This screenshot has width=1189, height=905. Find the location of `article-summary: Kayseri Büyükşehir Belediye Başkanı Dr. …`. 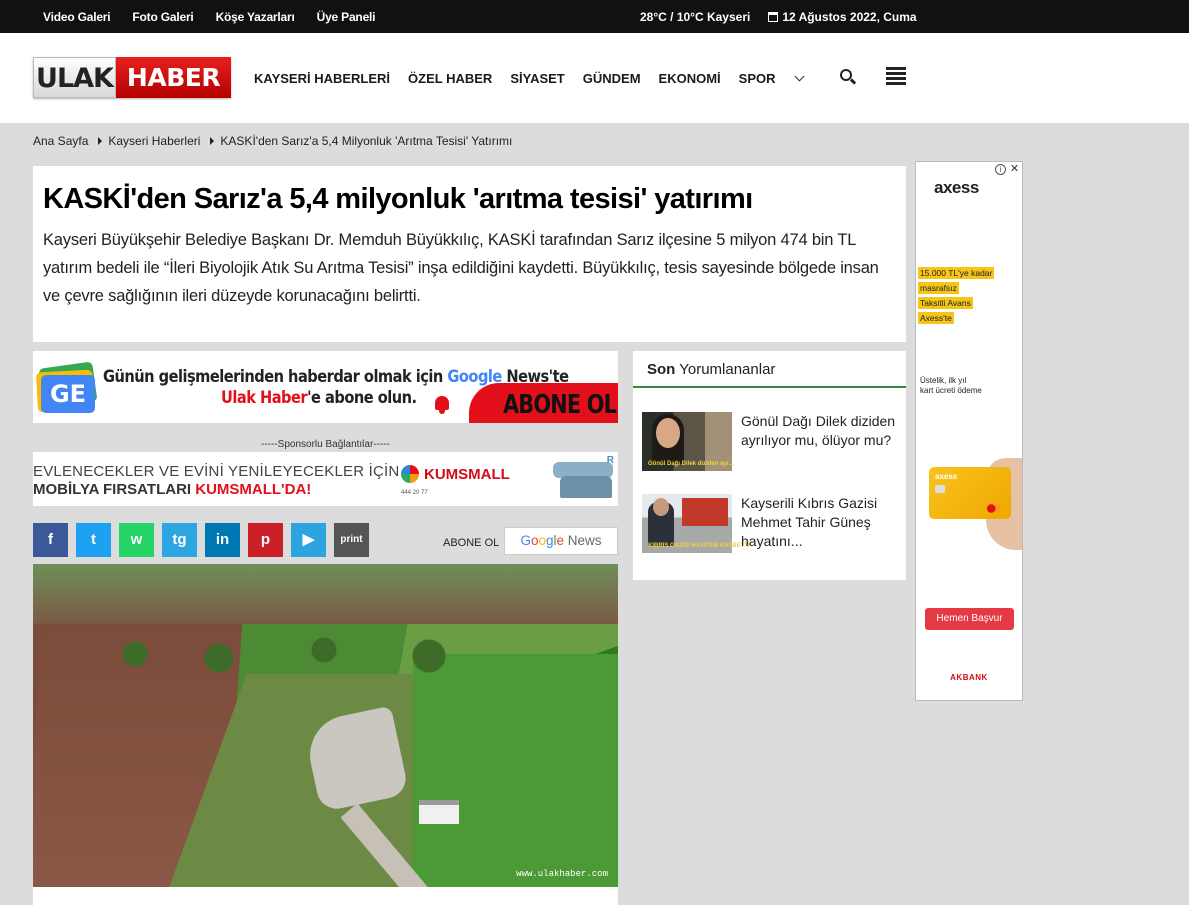

article-summary: Kayseri Büyükşehir Belediye Başkanı Dr. … is located at coordinates (461, 268).